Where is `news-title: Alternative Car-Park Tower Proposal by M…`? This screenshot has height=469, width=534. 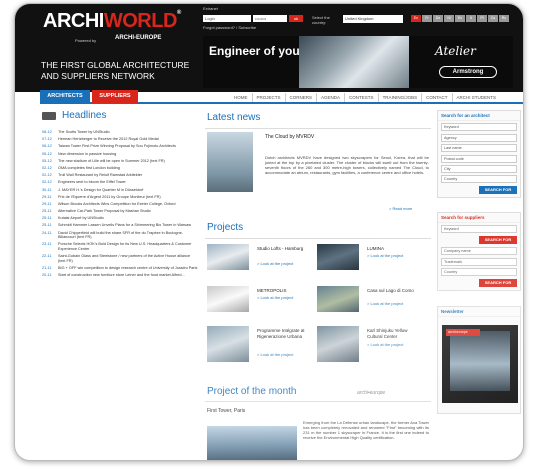 news-title: Alternative Car-Park Tower Proposal by M… is located at coordinates (104, 211).